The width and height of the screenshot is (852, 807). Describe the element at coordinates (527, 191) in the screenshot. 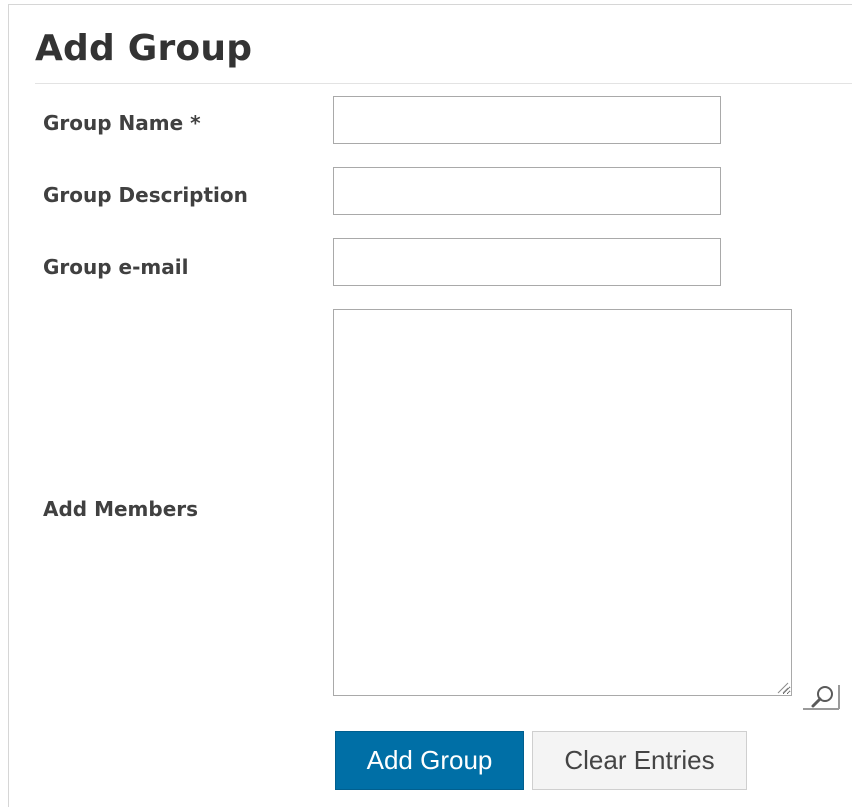

I see `group-description-input` at that location.